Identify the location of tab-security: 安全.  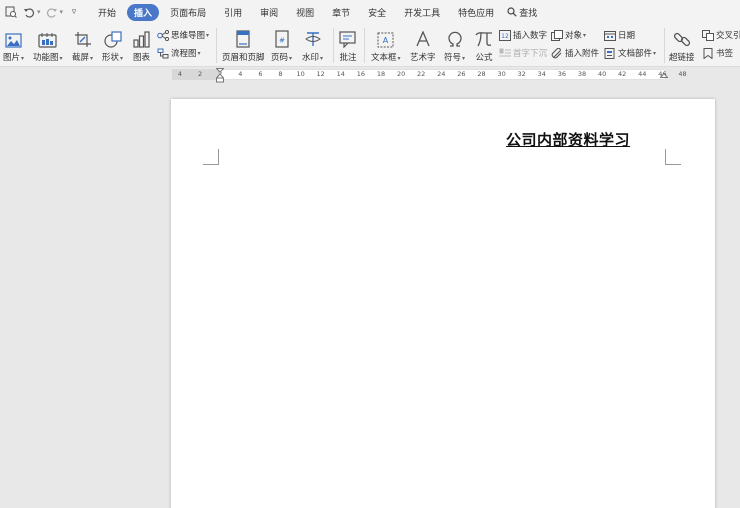
(377, 12).